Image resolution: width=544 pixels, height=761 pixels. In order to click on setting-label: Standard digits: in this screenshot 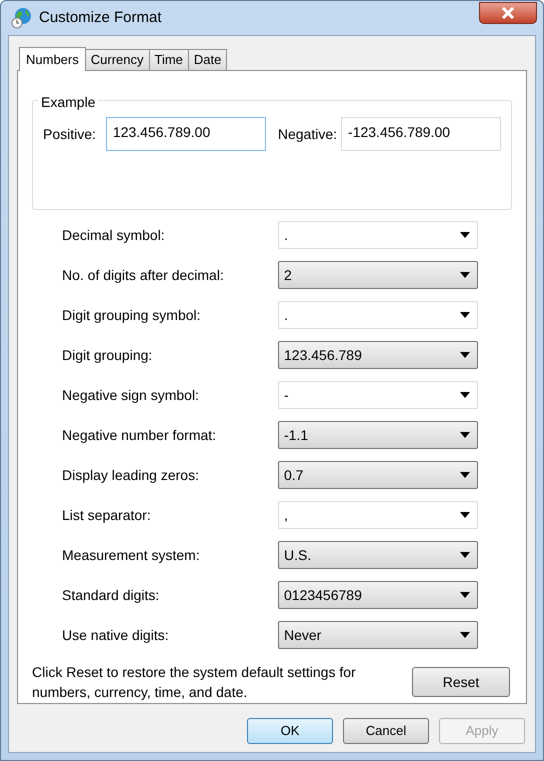, I will do `click(110, 595)`.